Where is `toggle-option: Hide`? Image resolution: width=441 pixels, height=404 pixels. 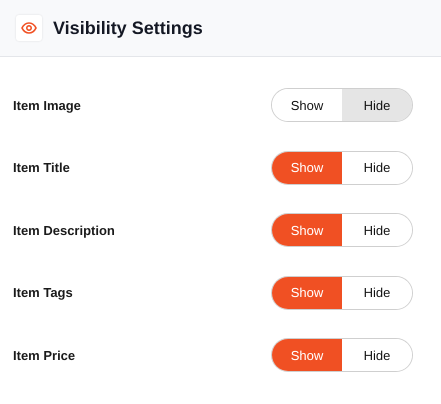 toggle-option: Hide is located at coordinates (377, 105).